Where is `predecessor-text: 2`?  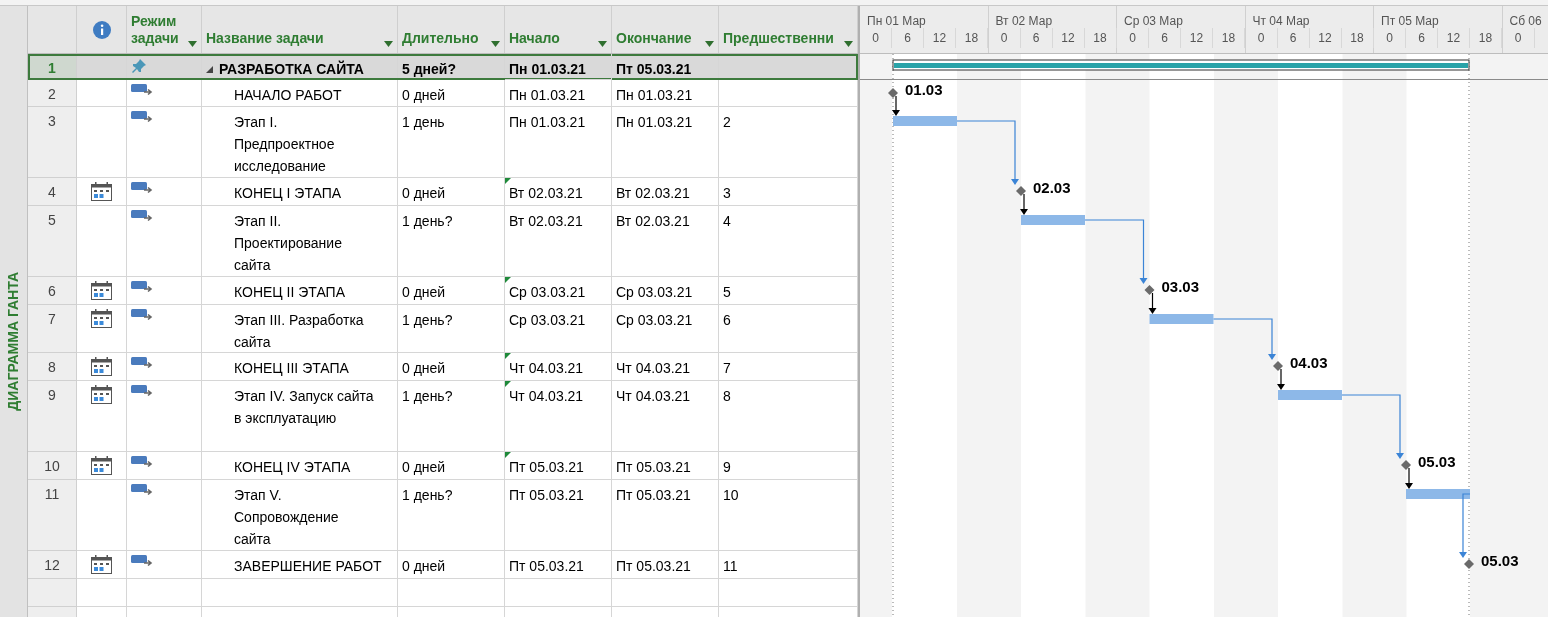
predecessor-text: 2 is located at coordinates (727, 122).